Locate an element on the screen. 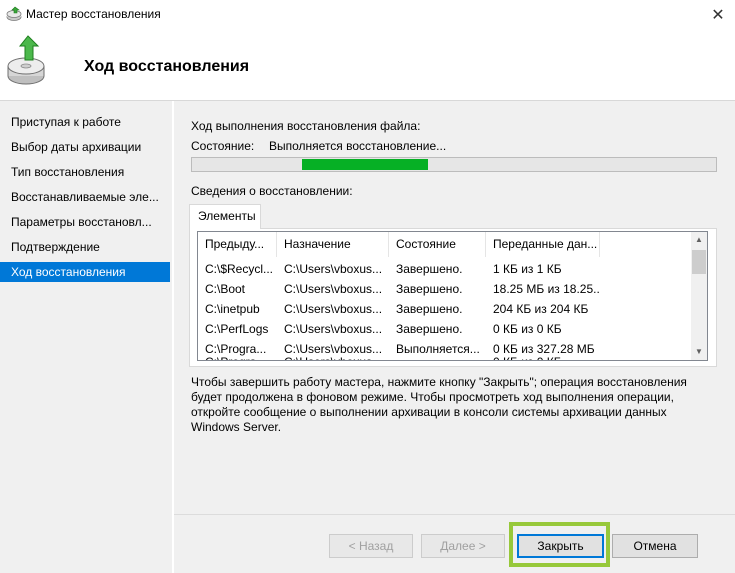 The image size is (735, 573). sidebar-item-label: Ход восстановления is located at coordinates (68, 272).